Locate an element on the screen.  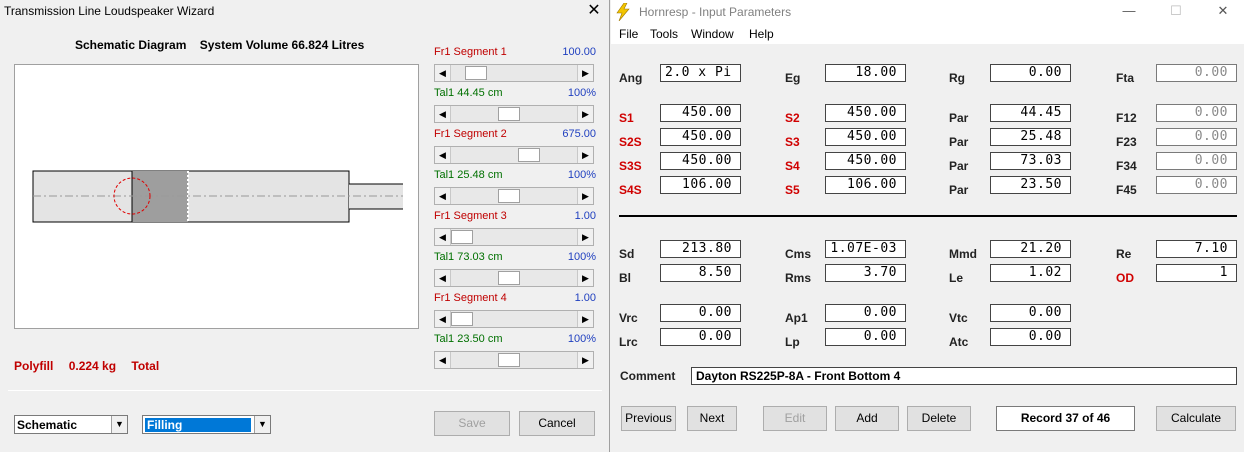
param-label-mmd: Mmd is located at coordinates (963, 254).